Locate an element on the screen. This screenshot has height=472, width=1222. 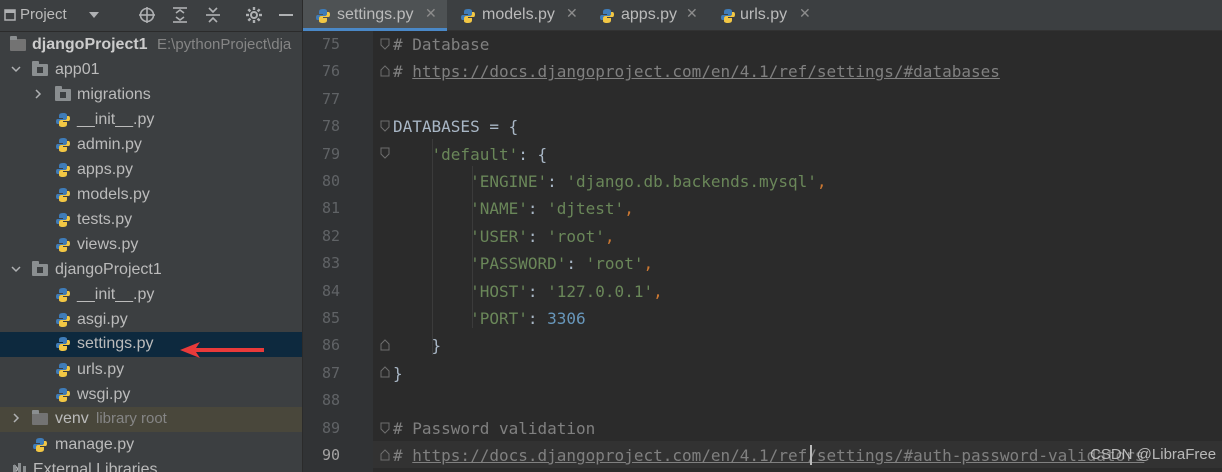
tree-row-djangoproject1: djangoProject1 is located at coordinates (151, 270).